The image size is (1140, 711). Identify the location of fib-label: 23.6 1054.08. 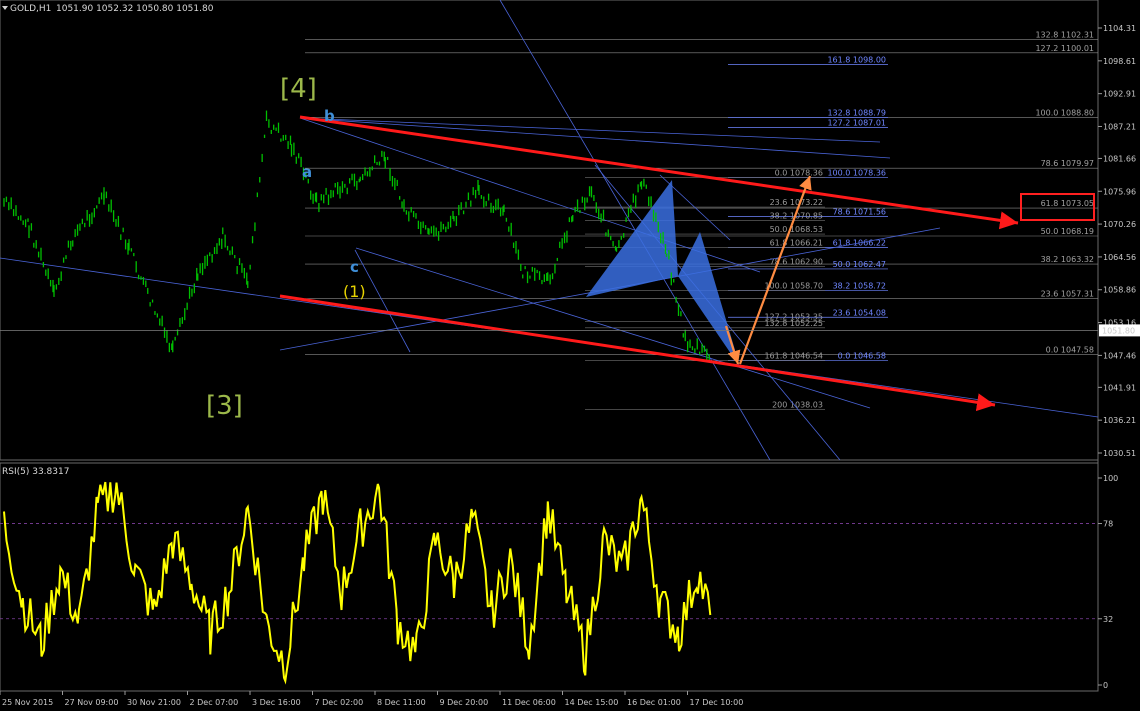
(859, 312).